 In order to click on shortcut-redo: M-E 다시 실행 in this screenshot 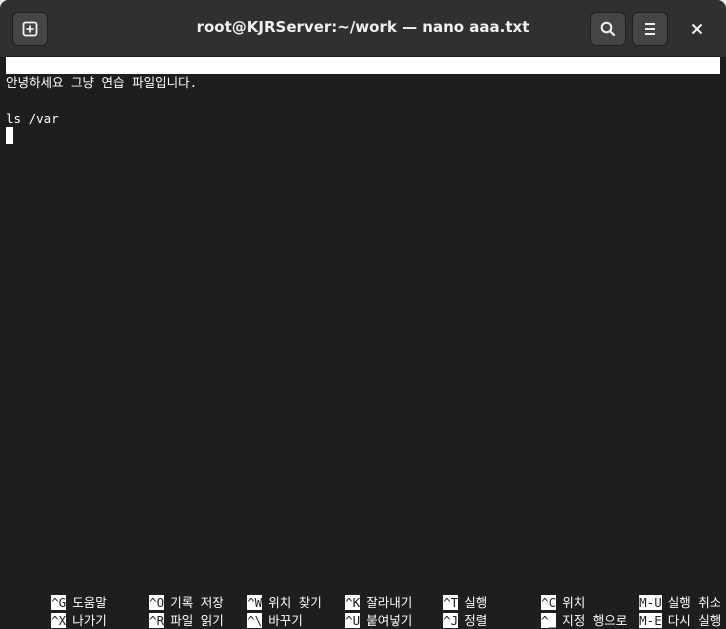, I will do `click(657, 611)`.